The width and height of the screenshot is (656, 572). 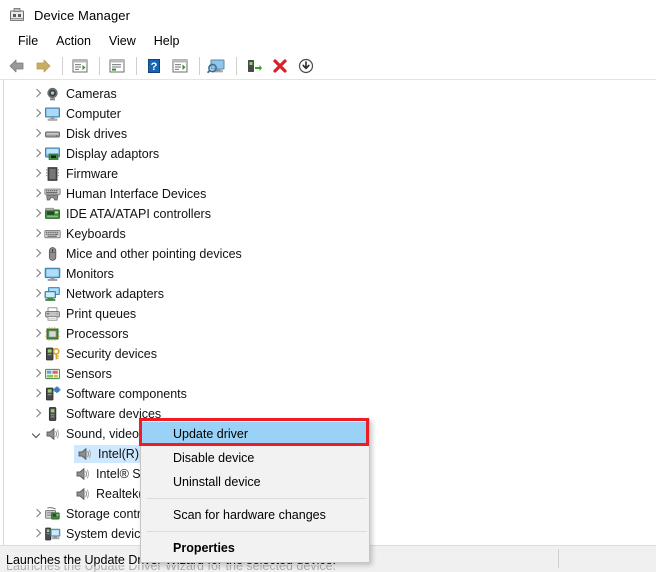 I want to click on context-menu-item-update-driver: Update driver, so click(x=255, y=434).